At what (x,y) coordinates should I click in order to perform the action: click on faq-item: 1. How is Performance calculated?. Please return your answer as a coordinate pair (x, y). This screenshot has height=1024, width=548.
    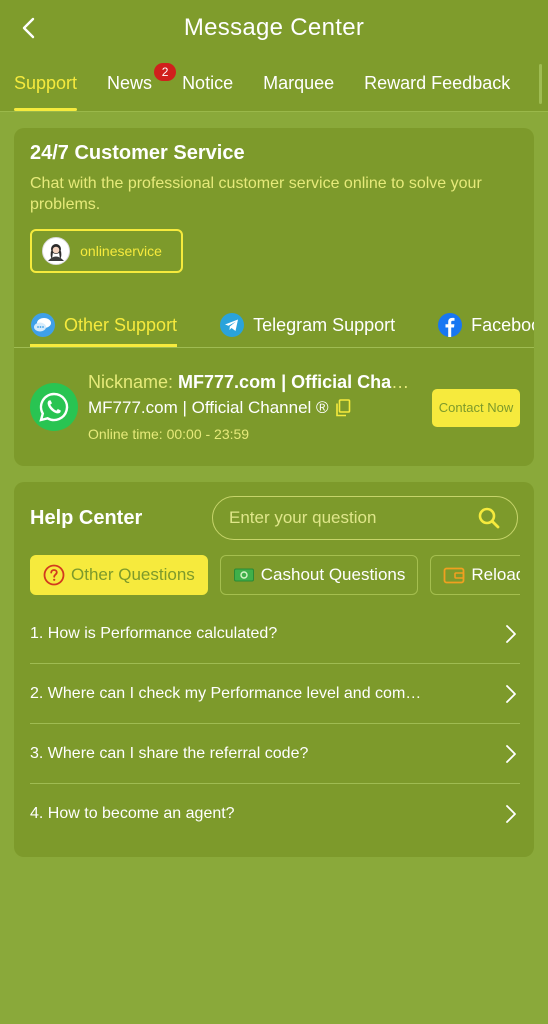
    Looking at the image, I should click on (275, 634).